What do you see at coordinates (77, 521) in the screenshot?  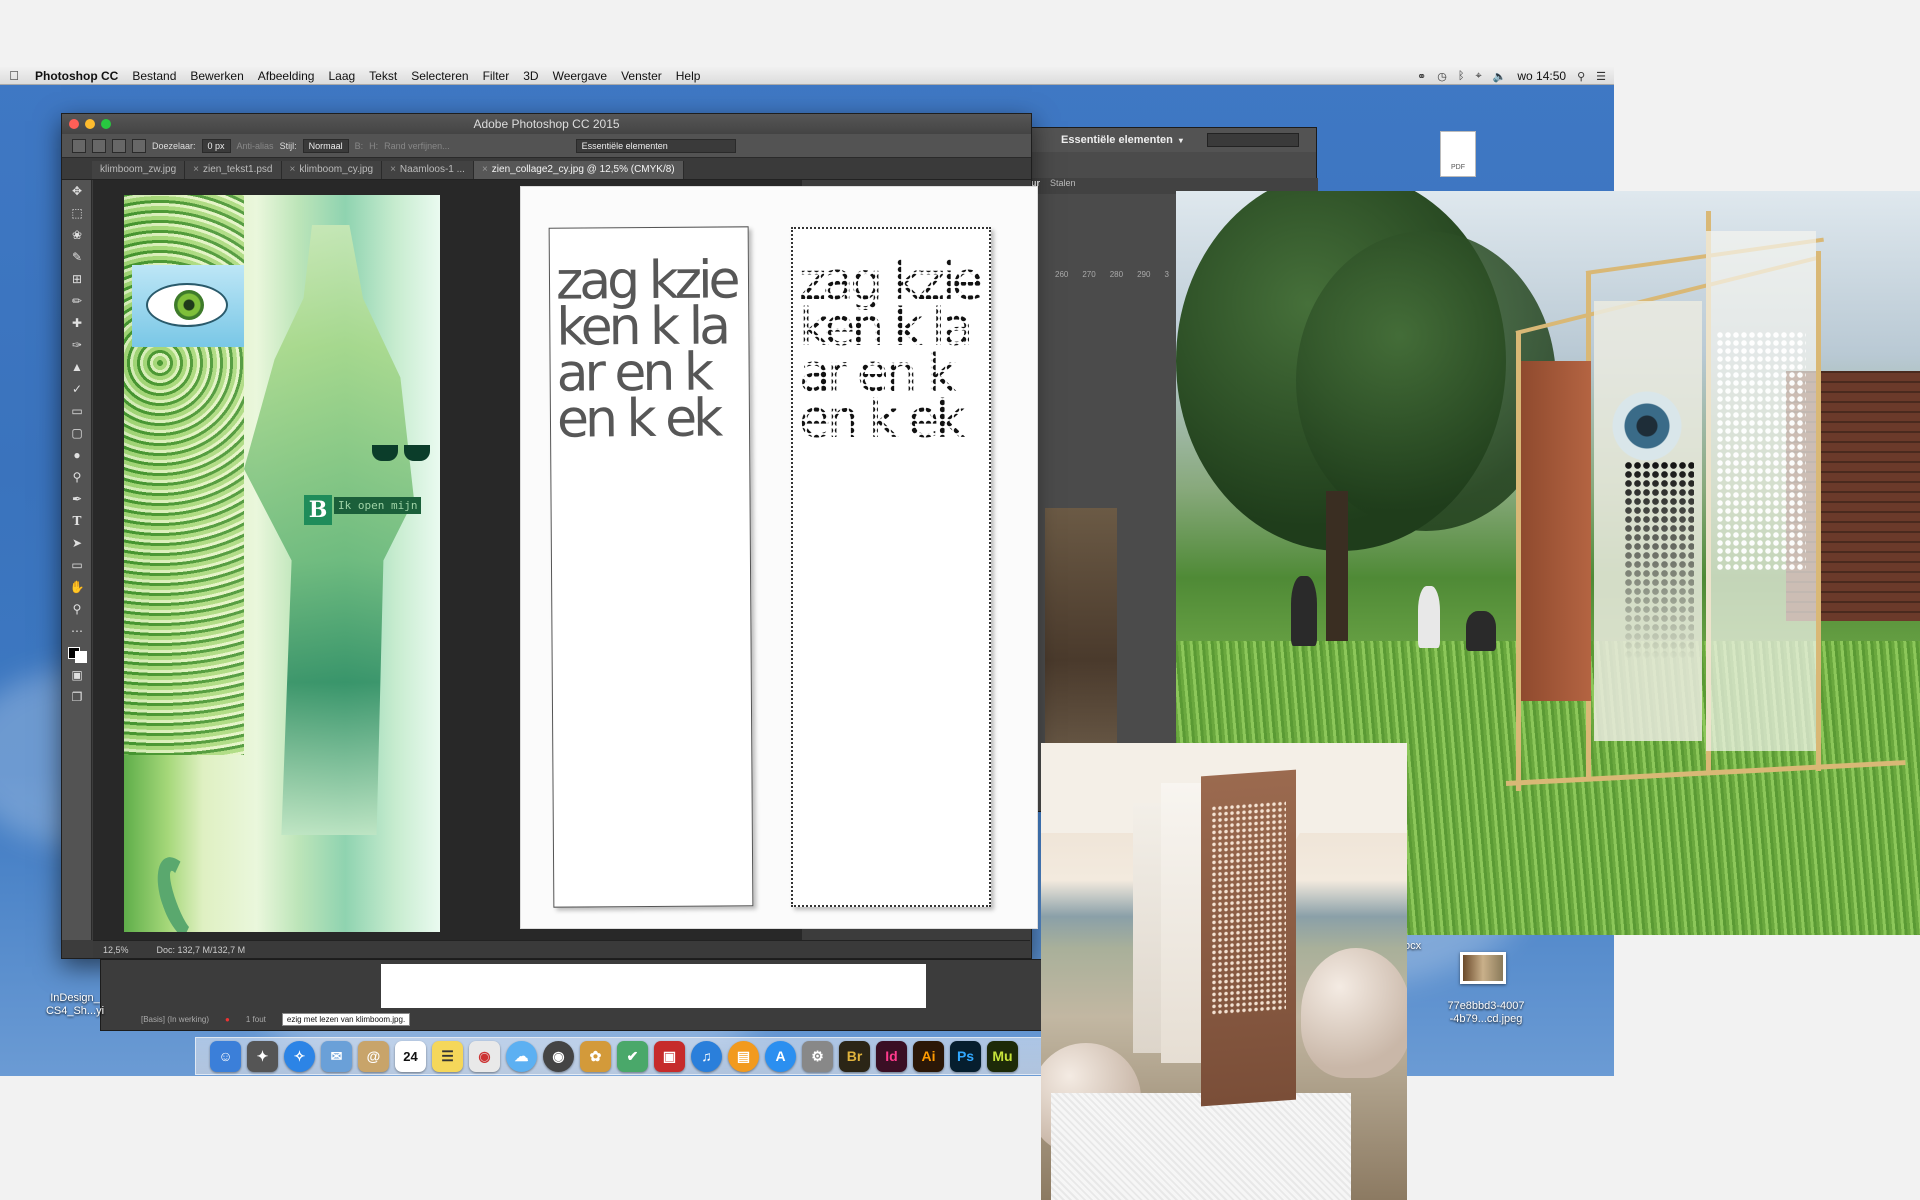 I see `type-tool-icon: T` at bounding box center [77, 521].